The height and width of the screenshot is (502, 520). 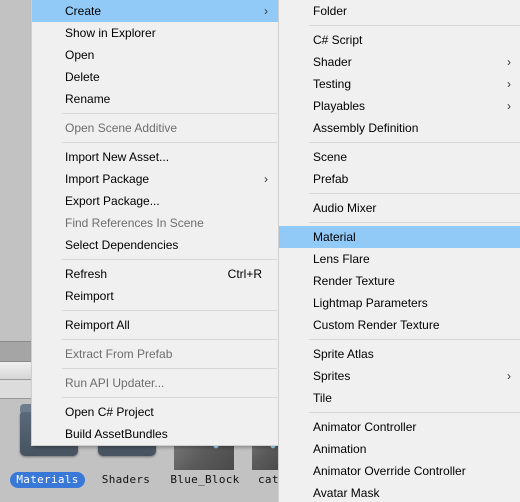 What do you see at coordinates (122, 245) in the screenshot?
I see `menu-item-label: Select Dependencies` at bounding box center [122, 245].